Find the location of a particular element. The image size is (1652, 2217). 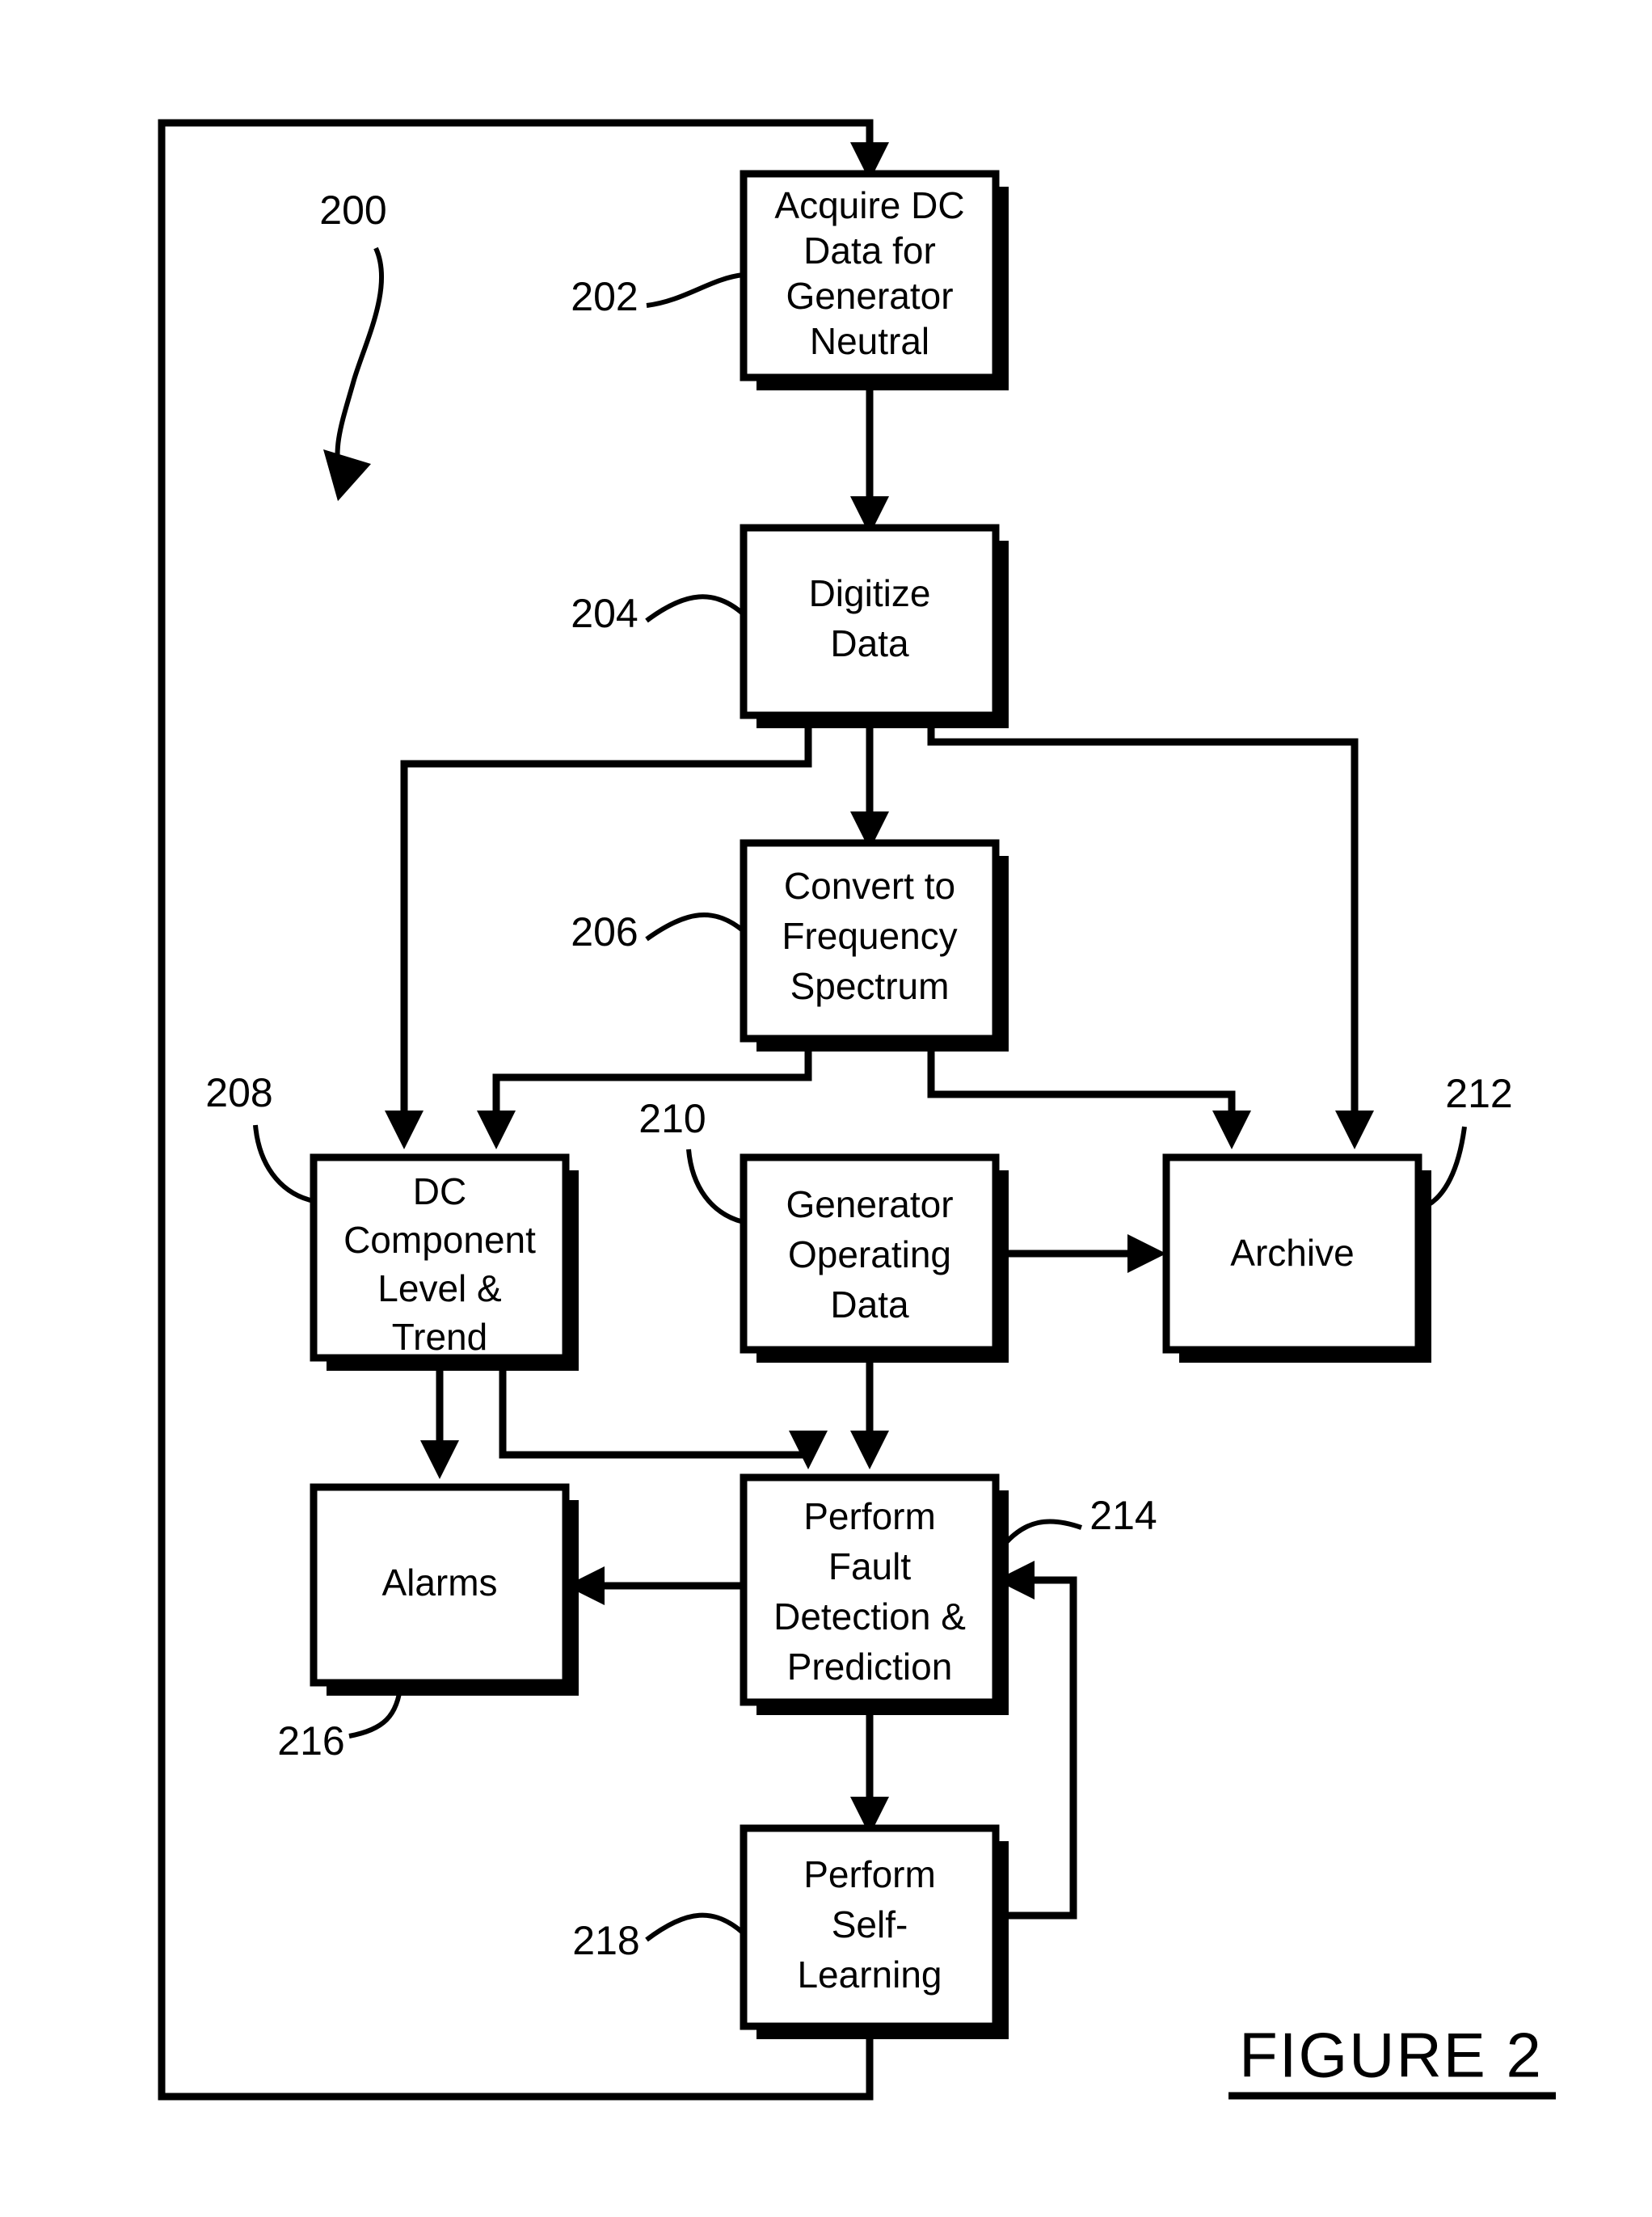

node-label-line: Operating is located at coordinates (869, 1254).